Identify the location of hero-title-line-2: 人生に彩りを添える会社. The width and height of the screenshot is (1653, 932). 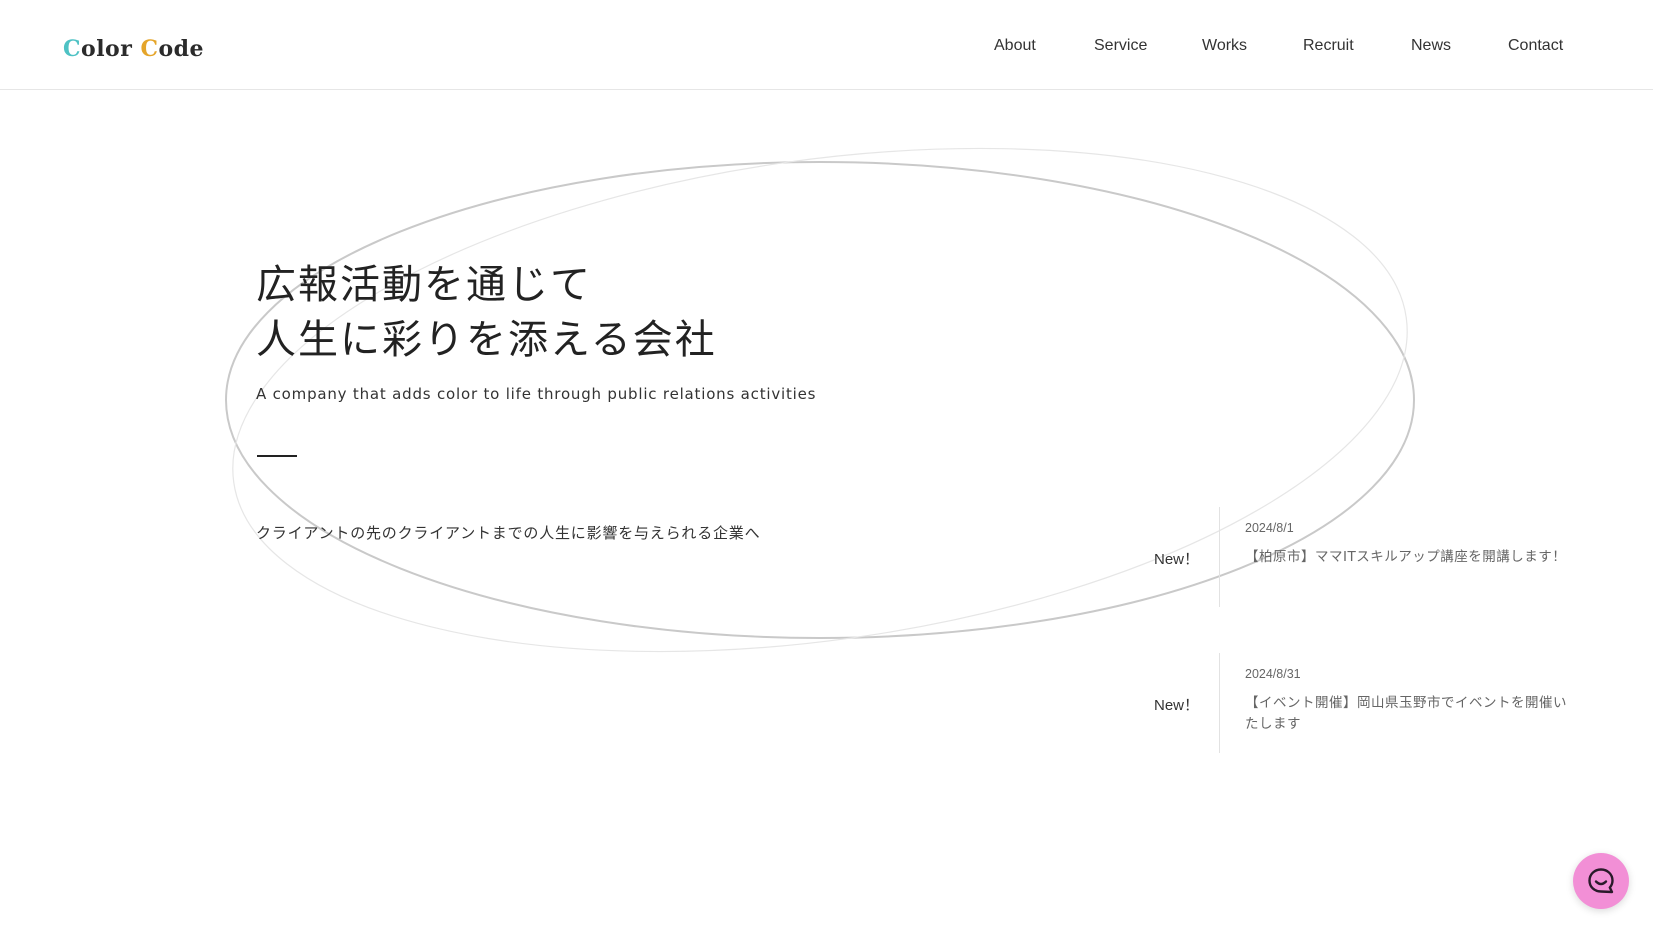
(486, 340).